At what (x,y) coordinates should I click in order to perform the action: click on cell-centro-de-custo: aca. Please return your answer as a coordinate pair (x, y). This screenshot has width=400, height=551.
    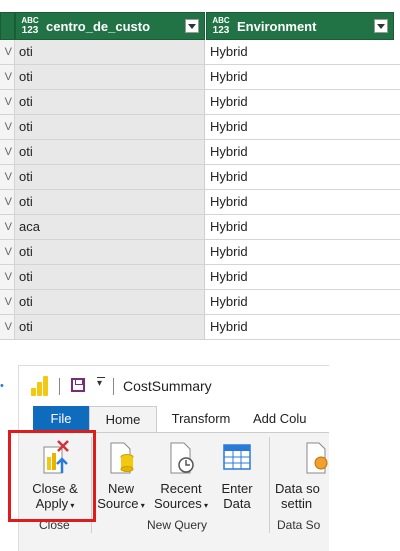
    Looking at the image, I should click on (110, 227).